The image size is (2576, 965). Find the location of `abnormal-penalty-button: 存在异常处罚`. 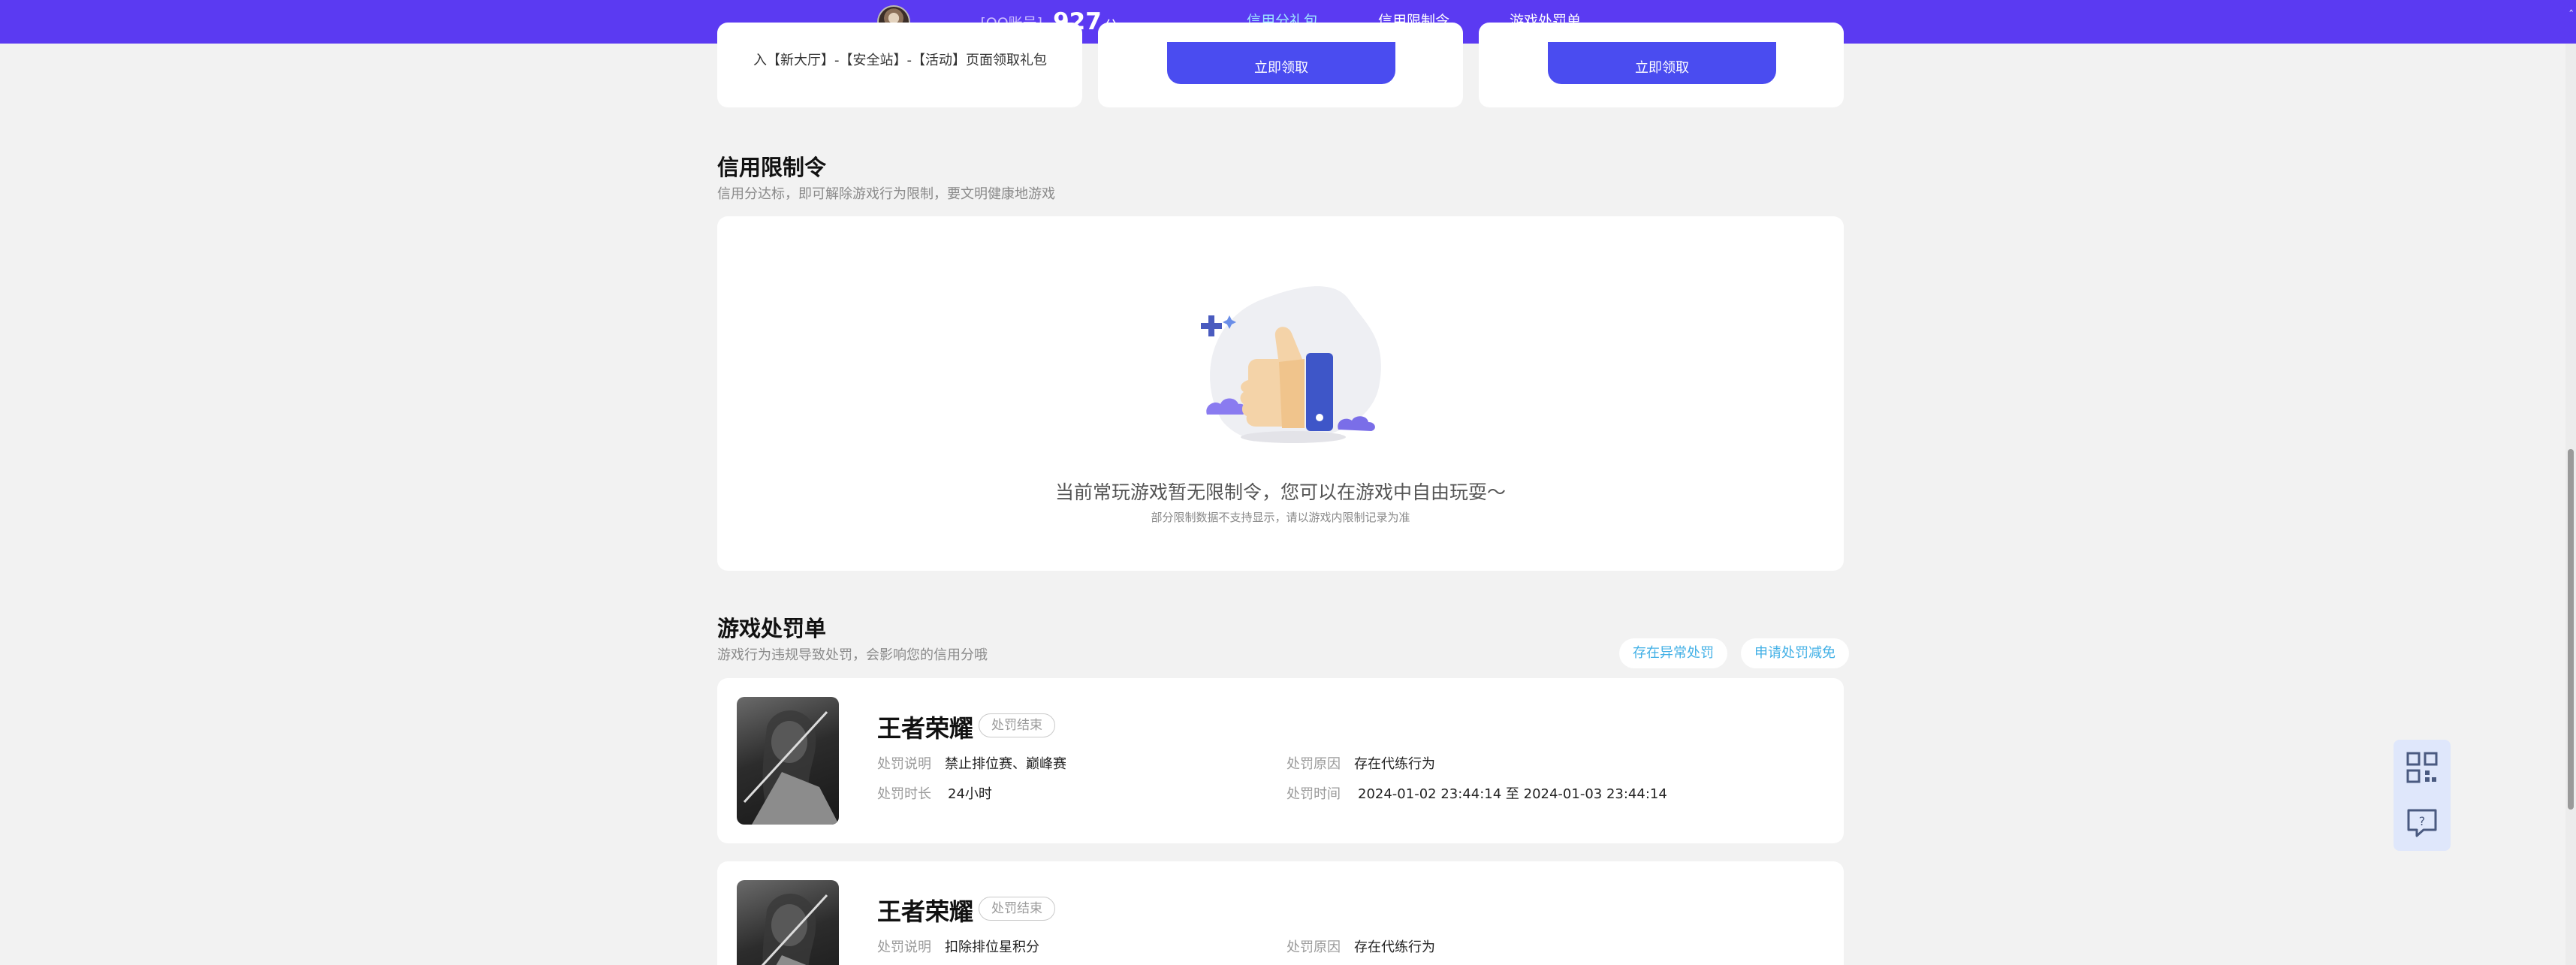

abnormal-penalty-button: 存在异常处罚 is located at coordinates (1673, 653).